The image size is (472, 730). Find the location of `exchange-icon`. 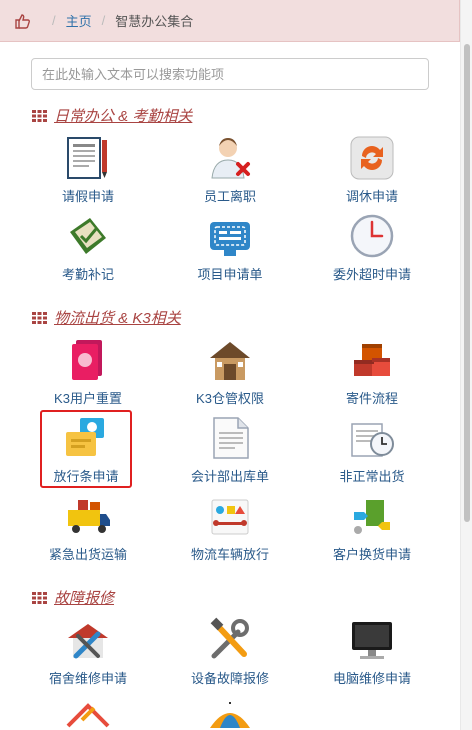

exchange-icon is located at coordinates (372, 517).